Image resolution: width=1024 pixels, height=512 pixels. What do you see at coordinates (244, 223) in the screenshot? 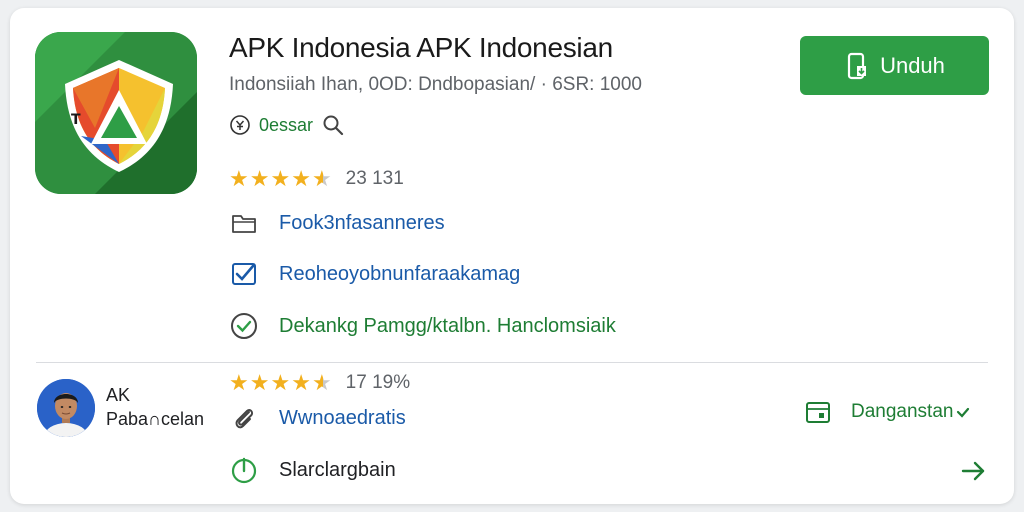
I see `folder-icon` at bounding box center [244, 223].